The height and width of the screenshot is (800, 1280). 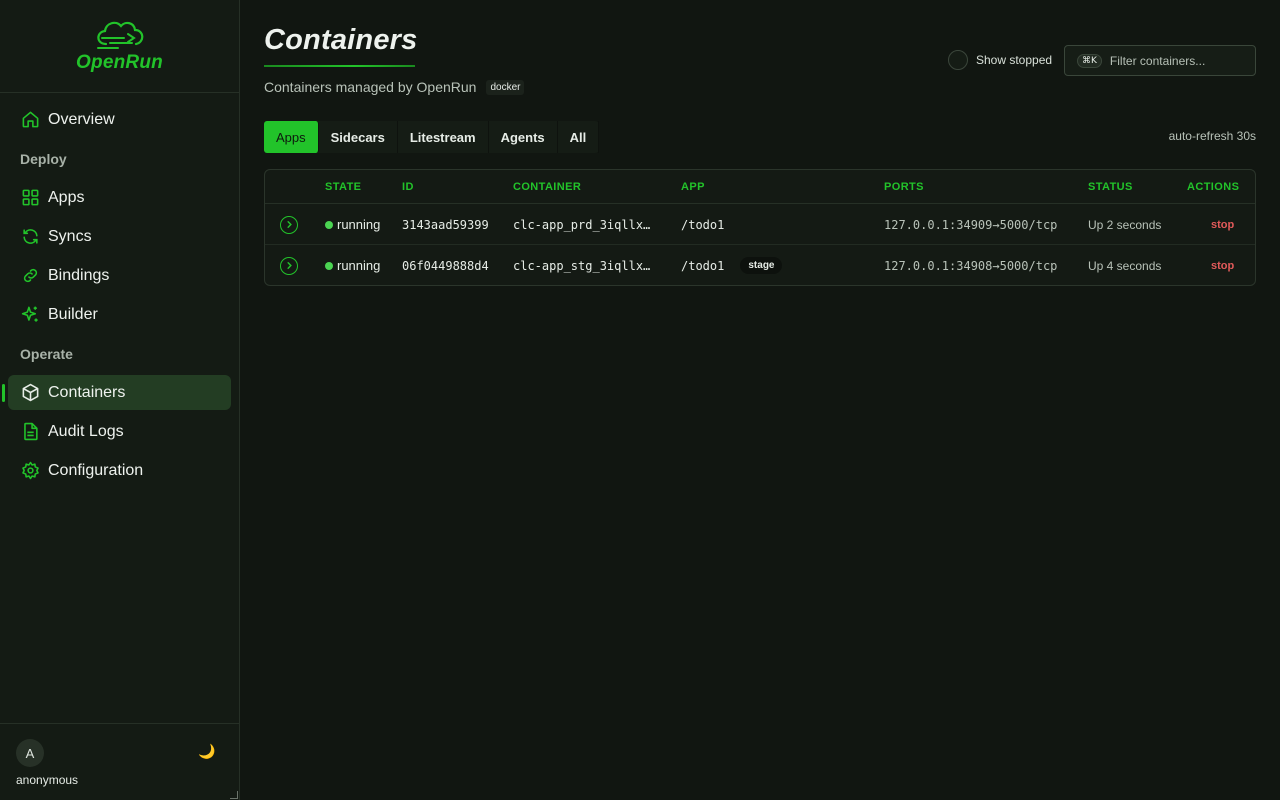 I want to click on sidebar-item-apps: Apps, so click(x=119, y=197).